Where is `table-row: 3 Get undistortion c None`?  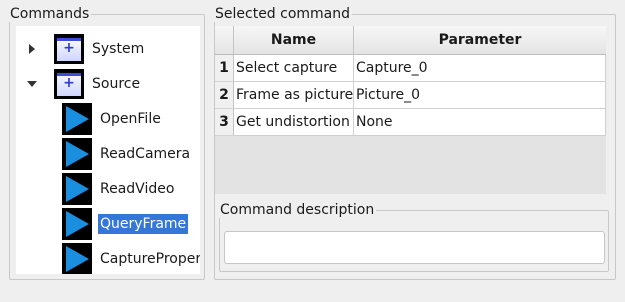
table-row: 3 Get undistortion c None is located at coordinates (410, 122).